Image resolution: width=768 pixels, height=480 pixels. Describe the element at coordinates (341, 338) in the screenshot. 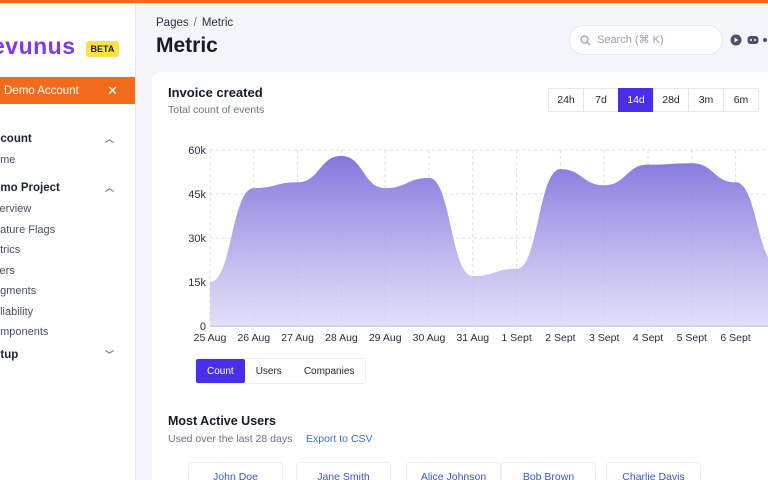

I see `x-tick-label: 28 Aug` at that location.